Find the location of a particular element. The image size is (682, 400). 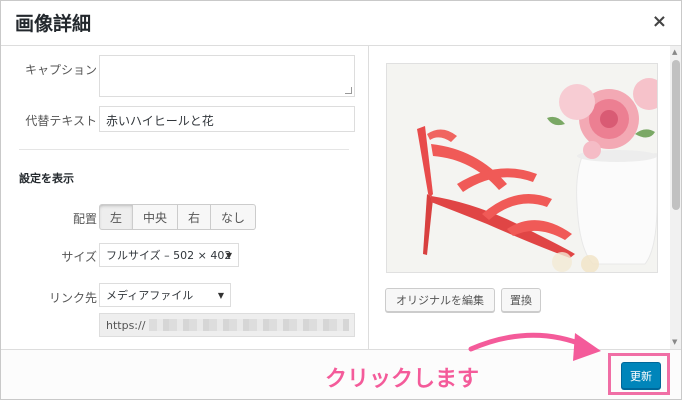

alt-text-label: 代替テキスト is located at coordinates (61, 121).